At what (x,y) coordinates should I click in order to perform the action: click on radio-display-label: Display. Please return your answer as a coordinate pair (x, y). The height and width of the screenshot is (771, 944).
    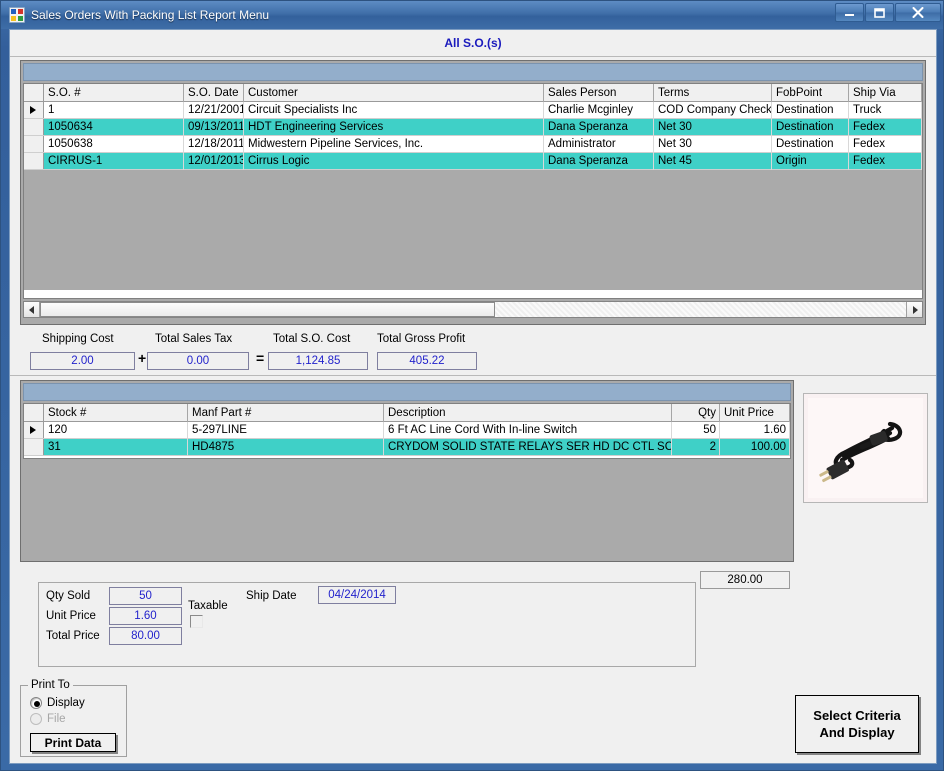
    Looking at the image, I should click on (66, 703).